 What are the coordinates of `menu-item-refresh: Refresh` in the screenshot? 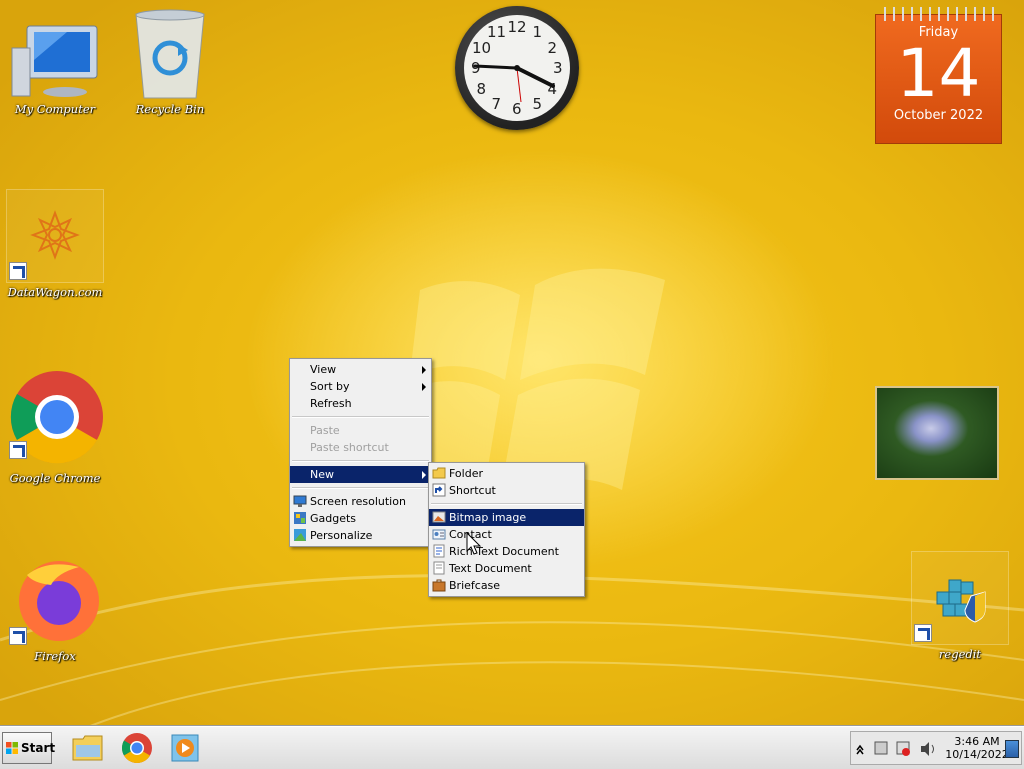 It's located at (360, 403).